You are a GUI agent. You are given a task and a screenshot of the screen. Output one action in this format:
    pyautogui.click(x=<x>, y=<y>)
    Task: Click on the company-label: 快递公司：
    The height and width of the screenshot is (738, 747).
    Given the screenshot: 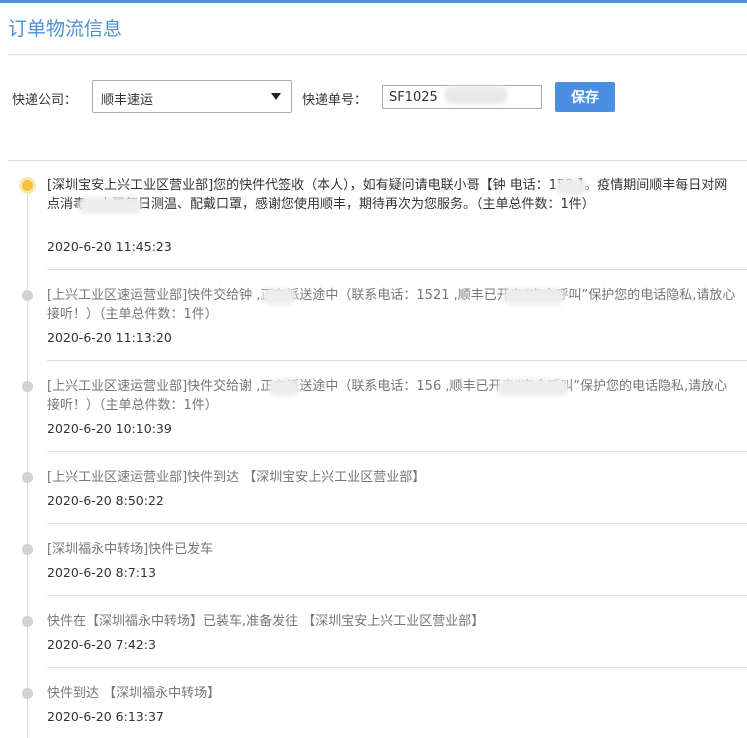 What is the action you would take?
    pyautogui.click(x=45, y=100)
    